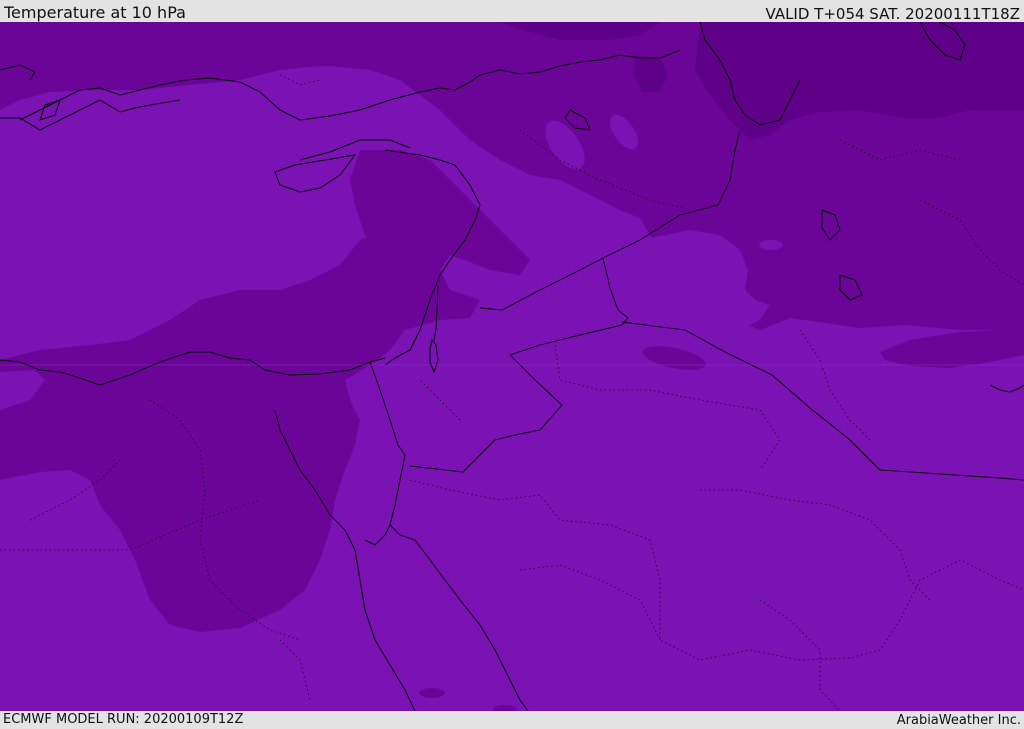 This screenshot has height=729, width=1024. What do you see at coordinates (123, 719) in the screenshot?
I see `model-run-label: ECMWF MODEL RUN: 20200109T12Z` at bounding box center [123, 719].